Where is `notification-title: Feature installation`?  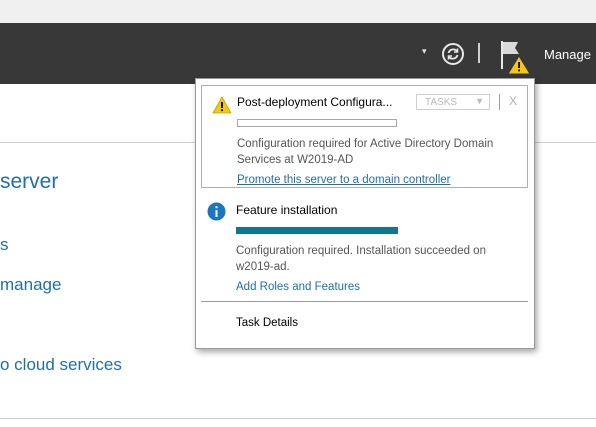 notification-title: Feature installation is located at coordinates (287, 210).